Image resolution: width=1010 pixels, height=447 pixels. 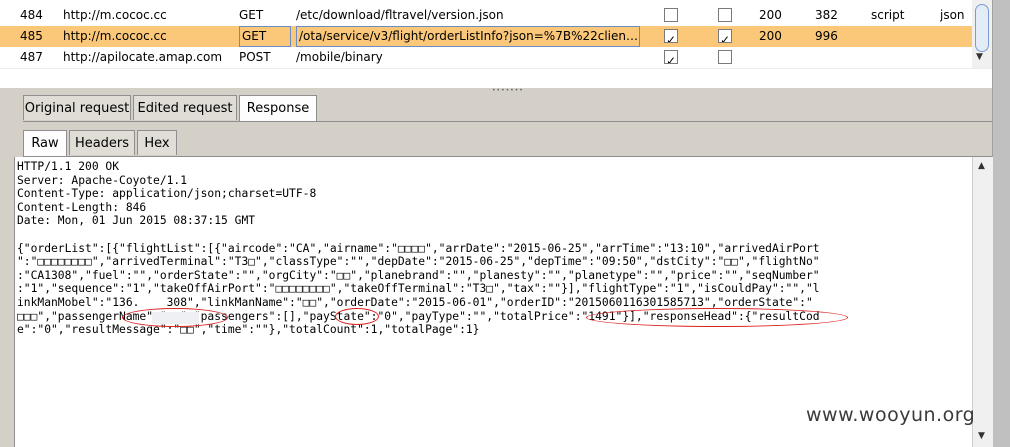 I want to click on row-length: 382, so click(x=826, y=15).